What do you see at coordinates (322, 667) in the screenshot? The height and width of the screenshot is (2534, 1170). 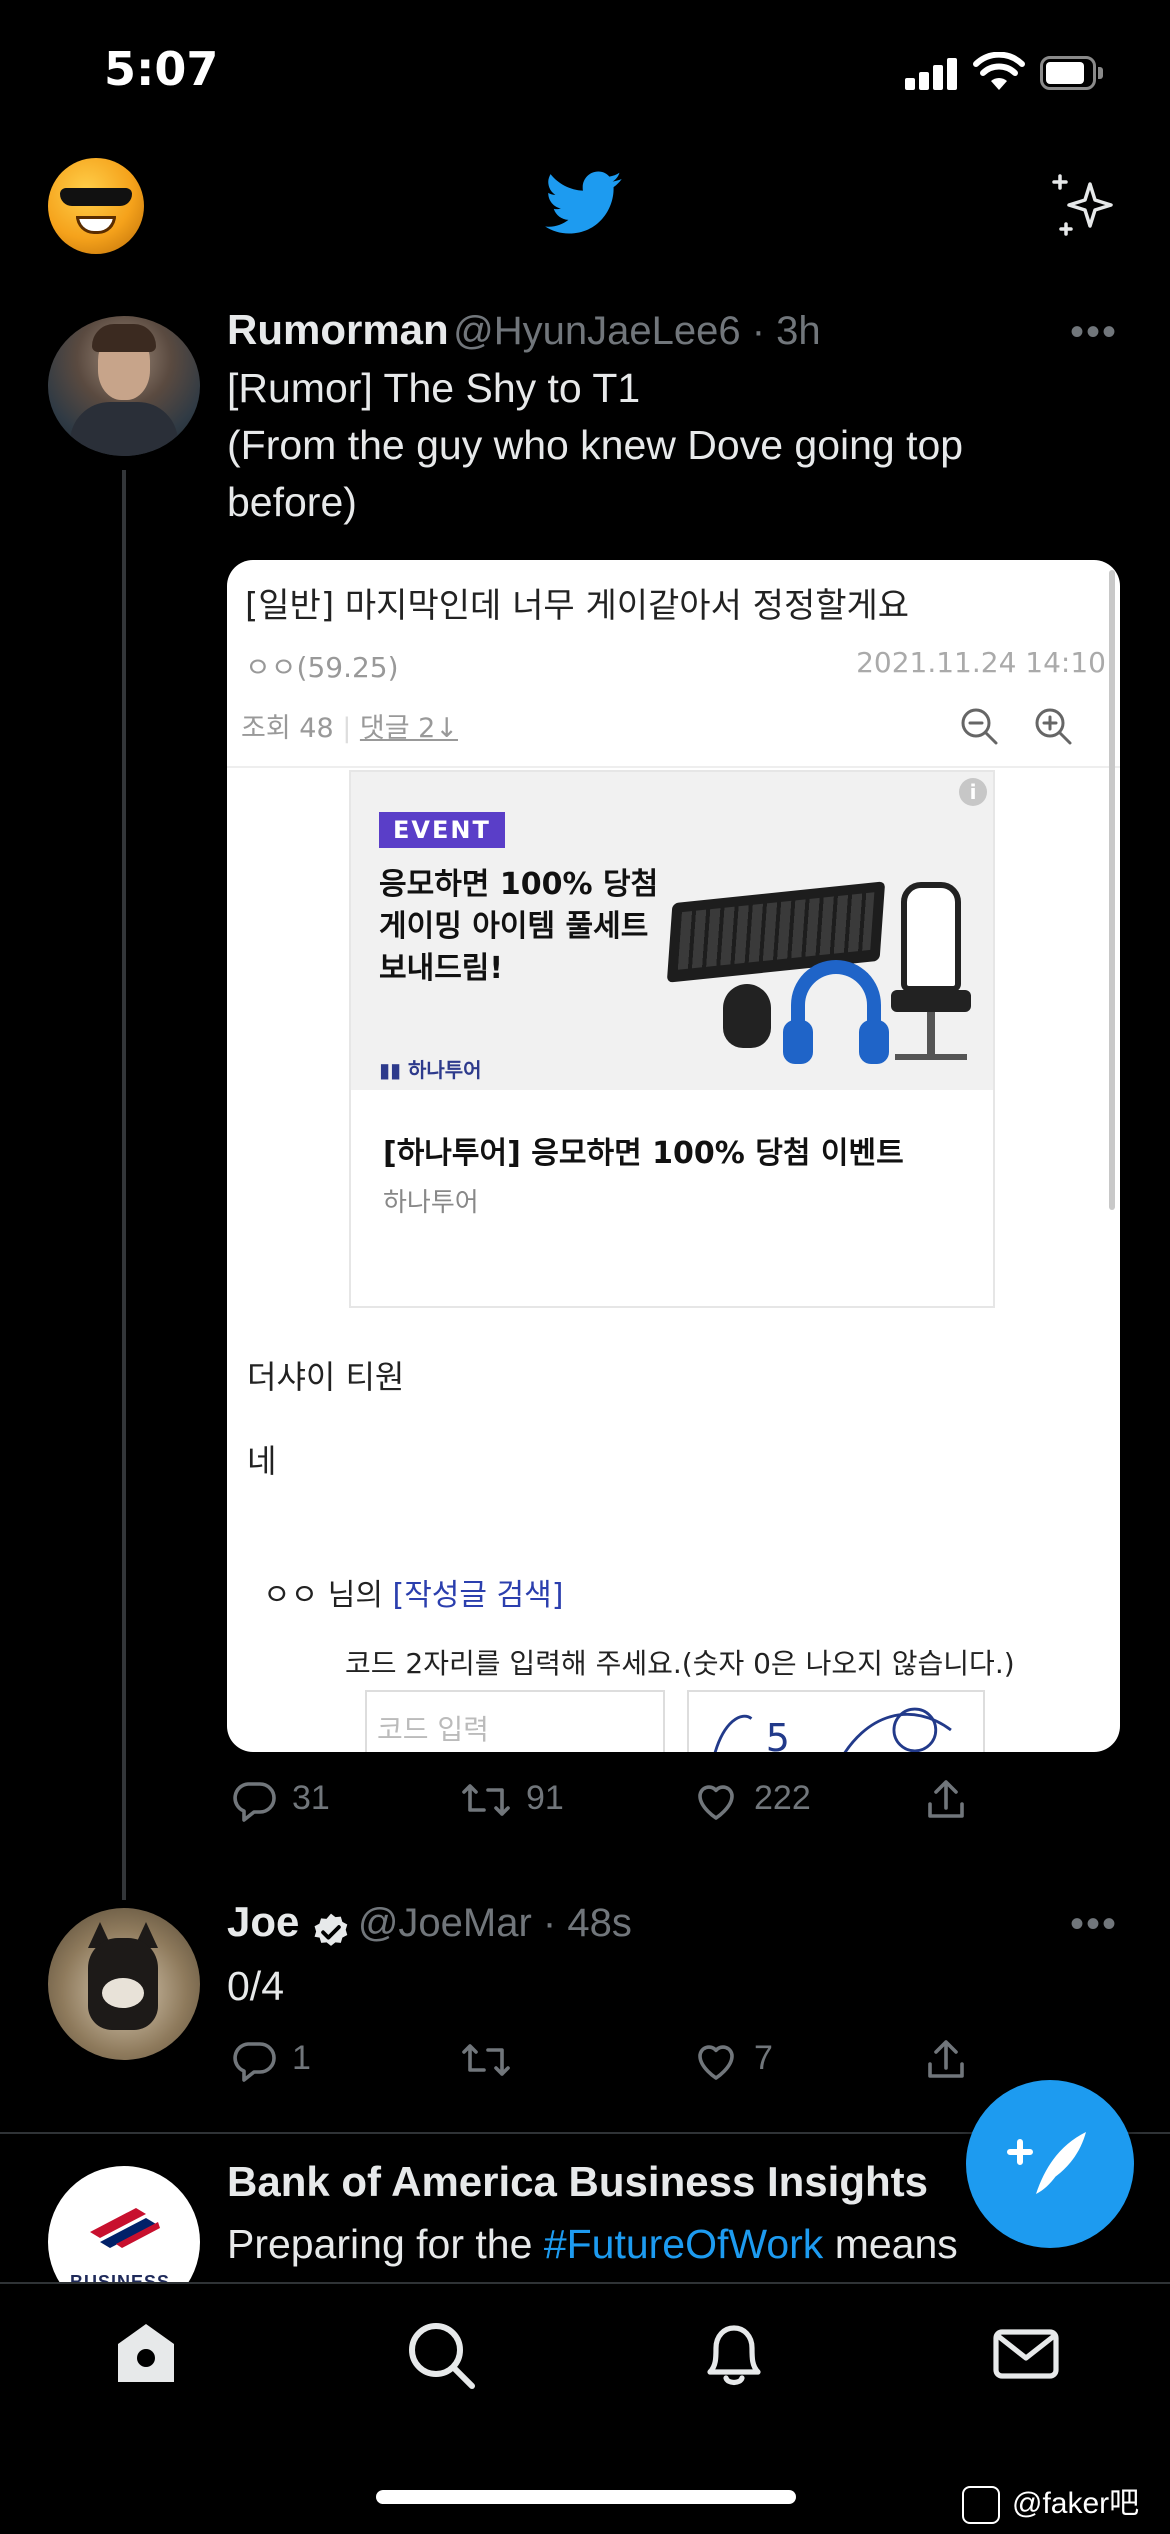 I see `post-author: ㅇㅇ(59.25)` at bounding box center [322, 667].